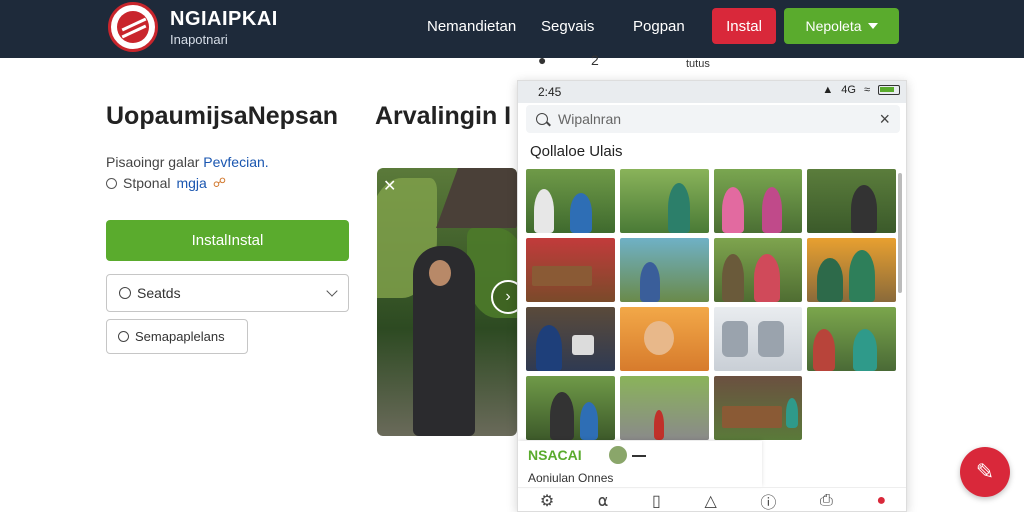 The image size is (1024, 512). What do you see at coordinates (768, 500) in the screenshot?
I see `info-icon: ⓘ` at bounding box center [768, 500].